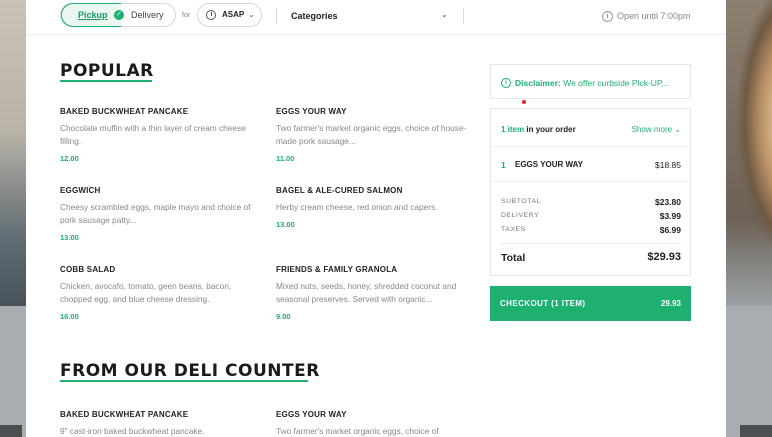  What do you see at coordinates (186, 15) in the screenshot?
I see `for-label: for` at bounding box center [186, 15].